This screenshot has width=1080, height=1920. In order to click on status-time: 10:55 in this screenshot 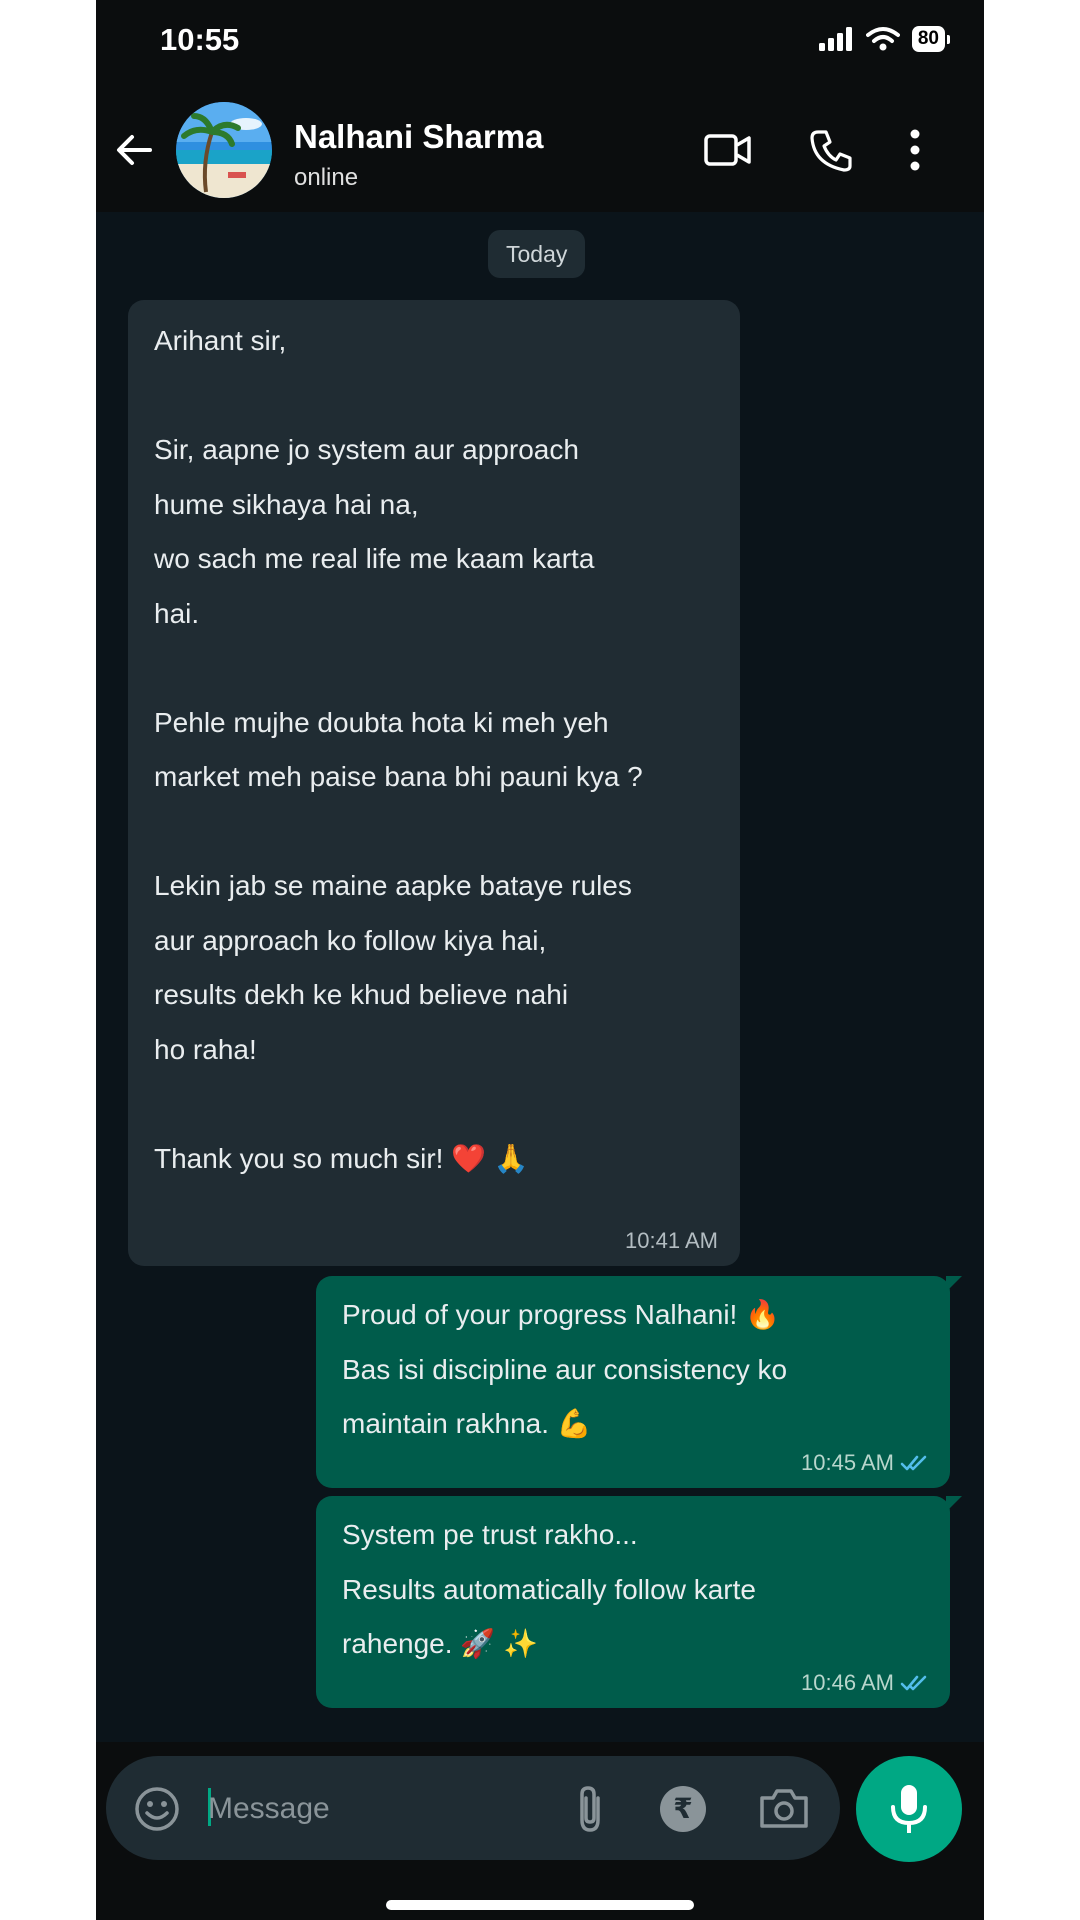, I will do `click(200, 39)`.